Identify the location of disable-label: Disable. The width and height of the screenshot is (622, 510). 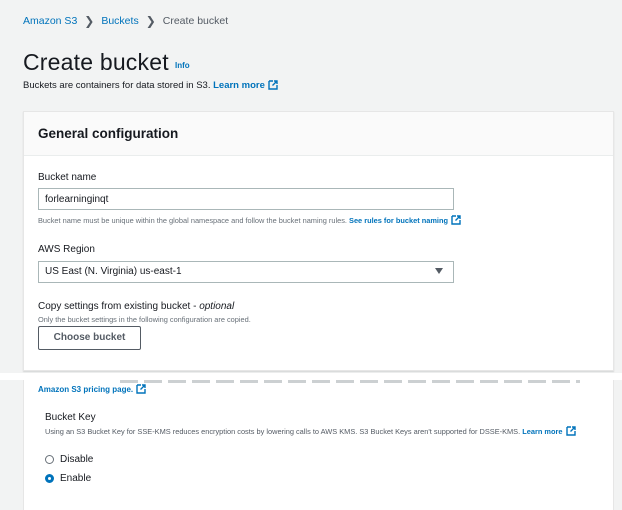
(77, 459).